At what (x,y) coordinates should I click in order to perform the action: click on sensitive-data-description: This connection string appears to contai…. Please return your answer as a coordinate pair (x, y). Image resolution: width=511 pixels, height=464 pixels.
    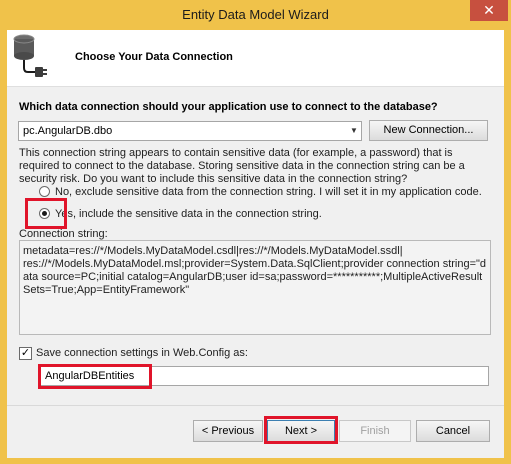
    Looking at the image, I should click on (242, 166).